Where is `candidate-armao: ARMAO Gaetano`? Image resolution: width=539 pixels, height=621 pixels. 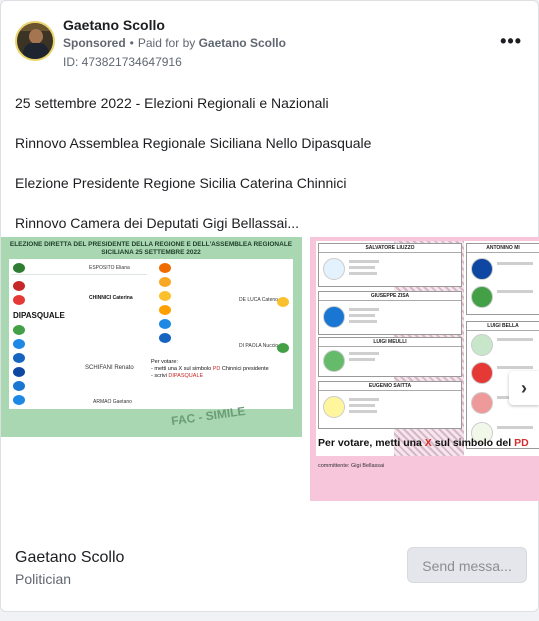 candidate-armao: ARMAO Gaetano is located at coordinates (112, 402).